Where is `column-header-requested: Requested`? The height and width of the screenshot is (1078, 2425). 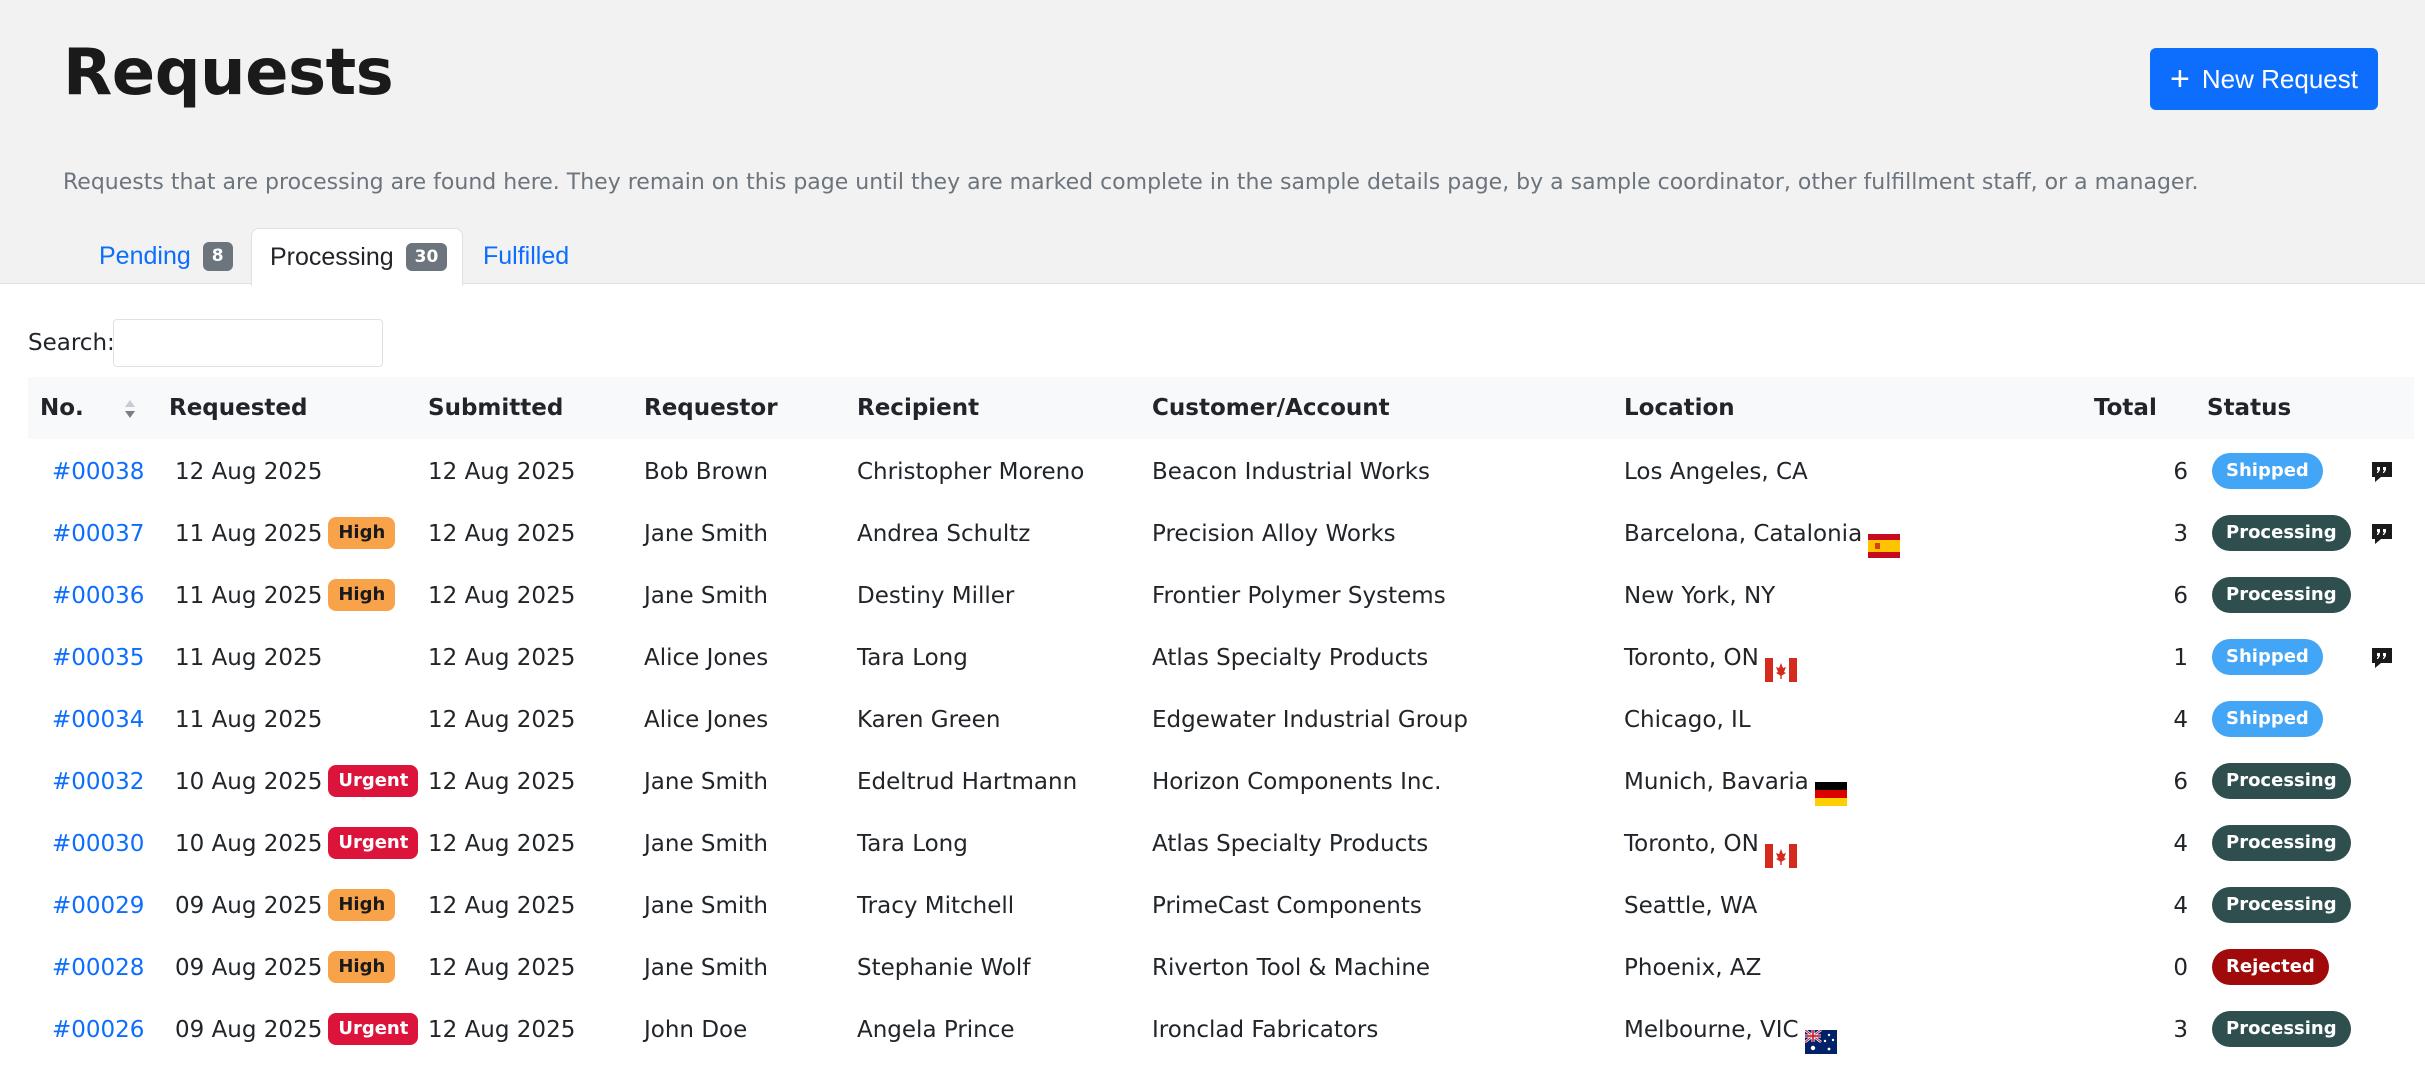 column-header-requested: Requested is located at coordinates (238, 408).